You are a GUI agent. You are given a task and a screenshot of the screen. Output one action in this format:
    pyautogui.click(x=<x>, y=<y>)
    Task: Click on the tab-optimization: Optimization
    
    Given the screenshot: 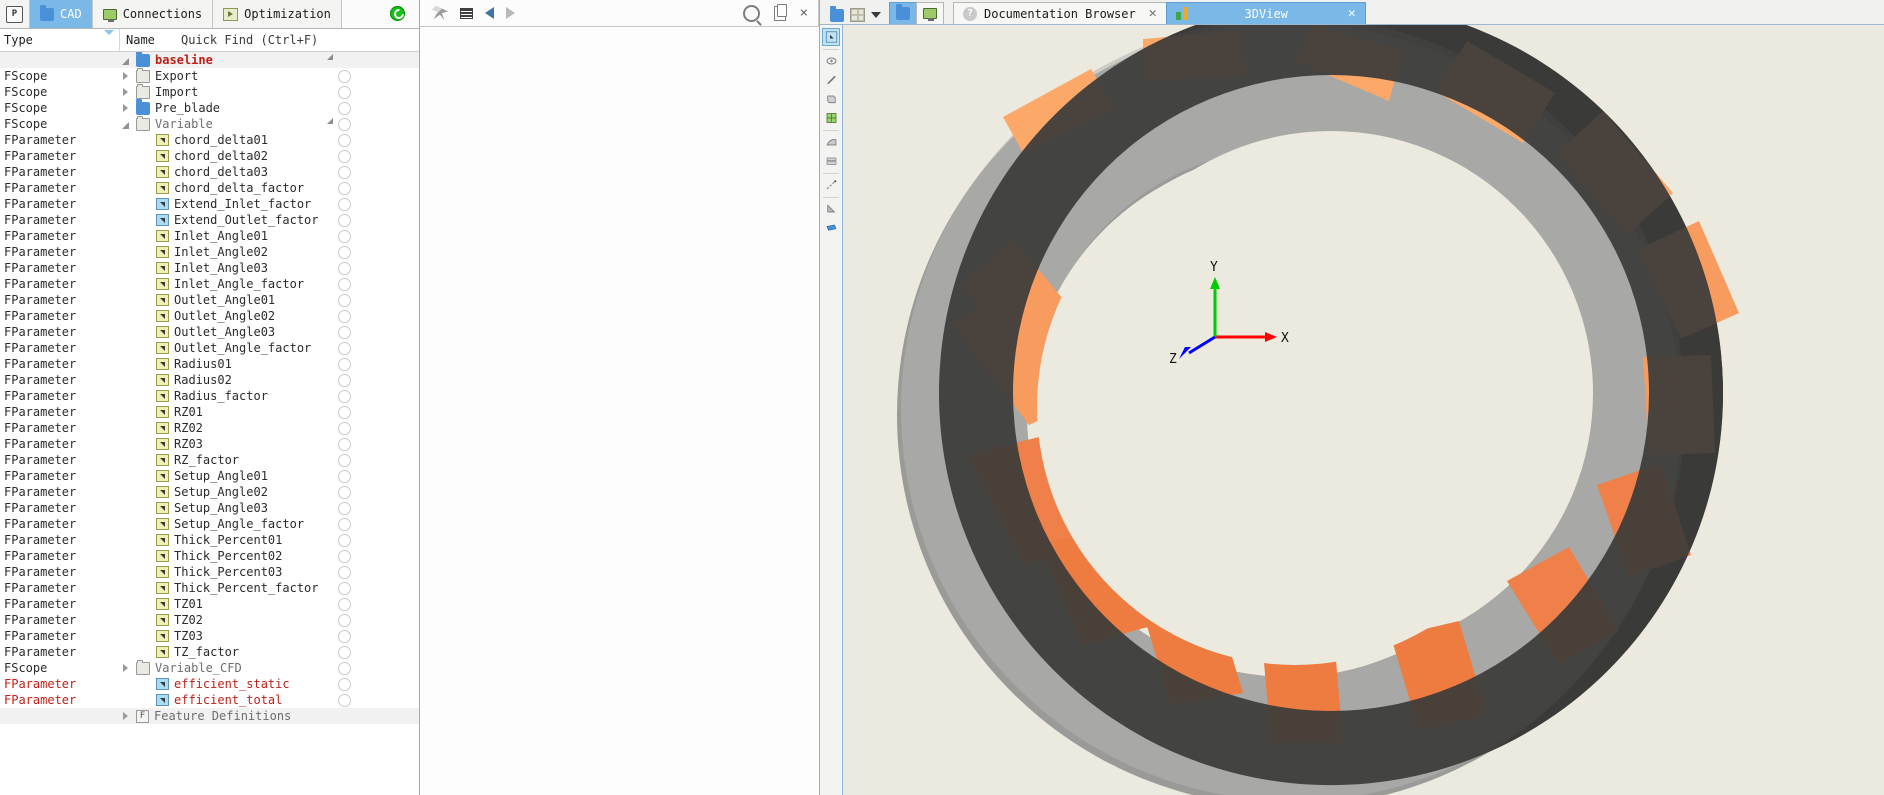 What is the action you would take?
    pyautogui.click(x=277, y=14)
    